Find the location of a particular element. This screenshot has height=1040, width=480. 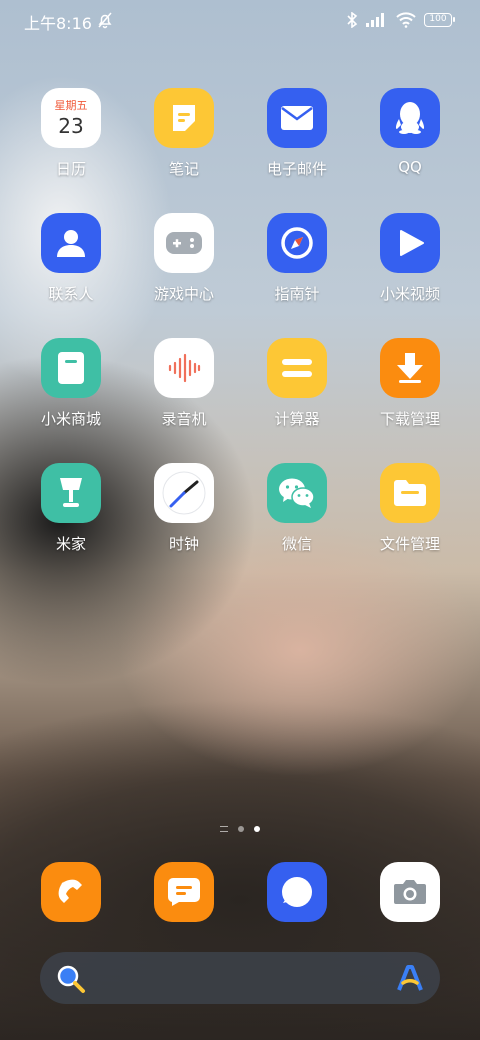

app-calculator: 计算器 is located at coordinates (297, 383).